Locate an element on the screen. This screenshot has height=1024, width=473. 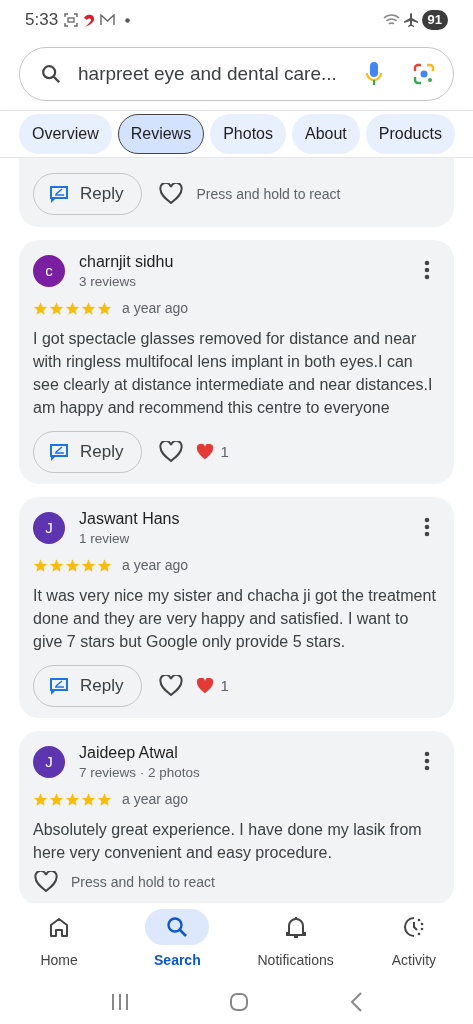
microphone-icon is located at coordinates (374, 74).